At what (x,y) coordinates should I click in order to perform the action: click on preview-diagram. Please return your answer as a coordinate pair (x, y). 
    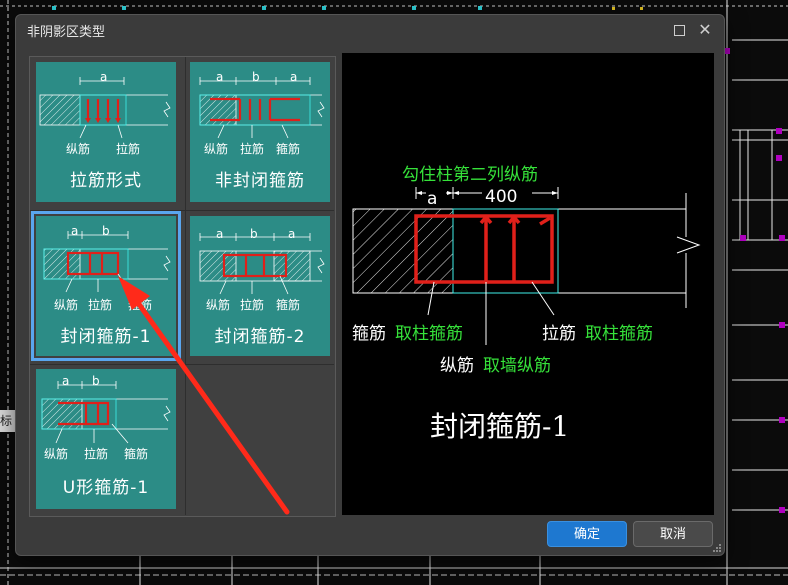
    Looking at the image, I should click on (526, 266).